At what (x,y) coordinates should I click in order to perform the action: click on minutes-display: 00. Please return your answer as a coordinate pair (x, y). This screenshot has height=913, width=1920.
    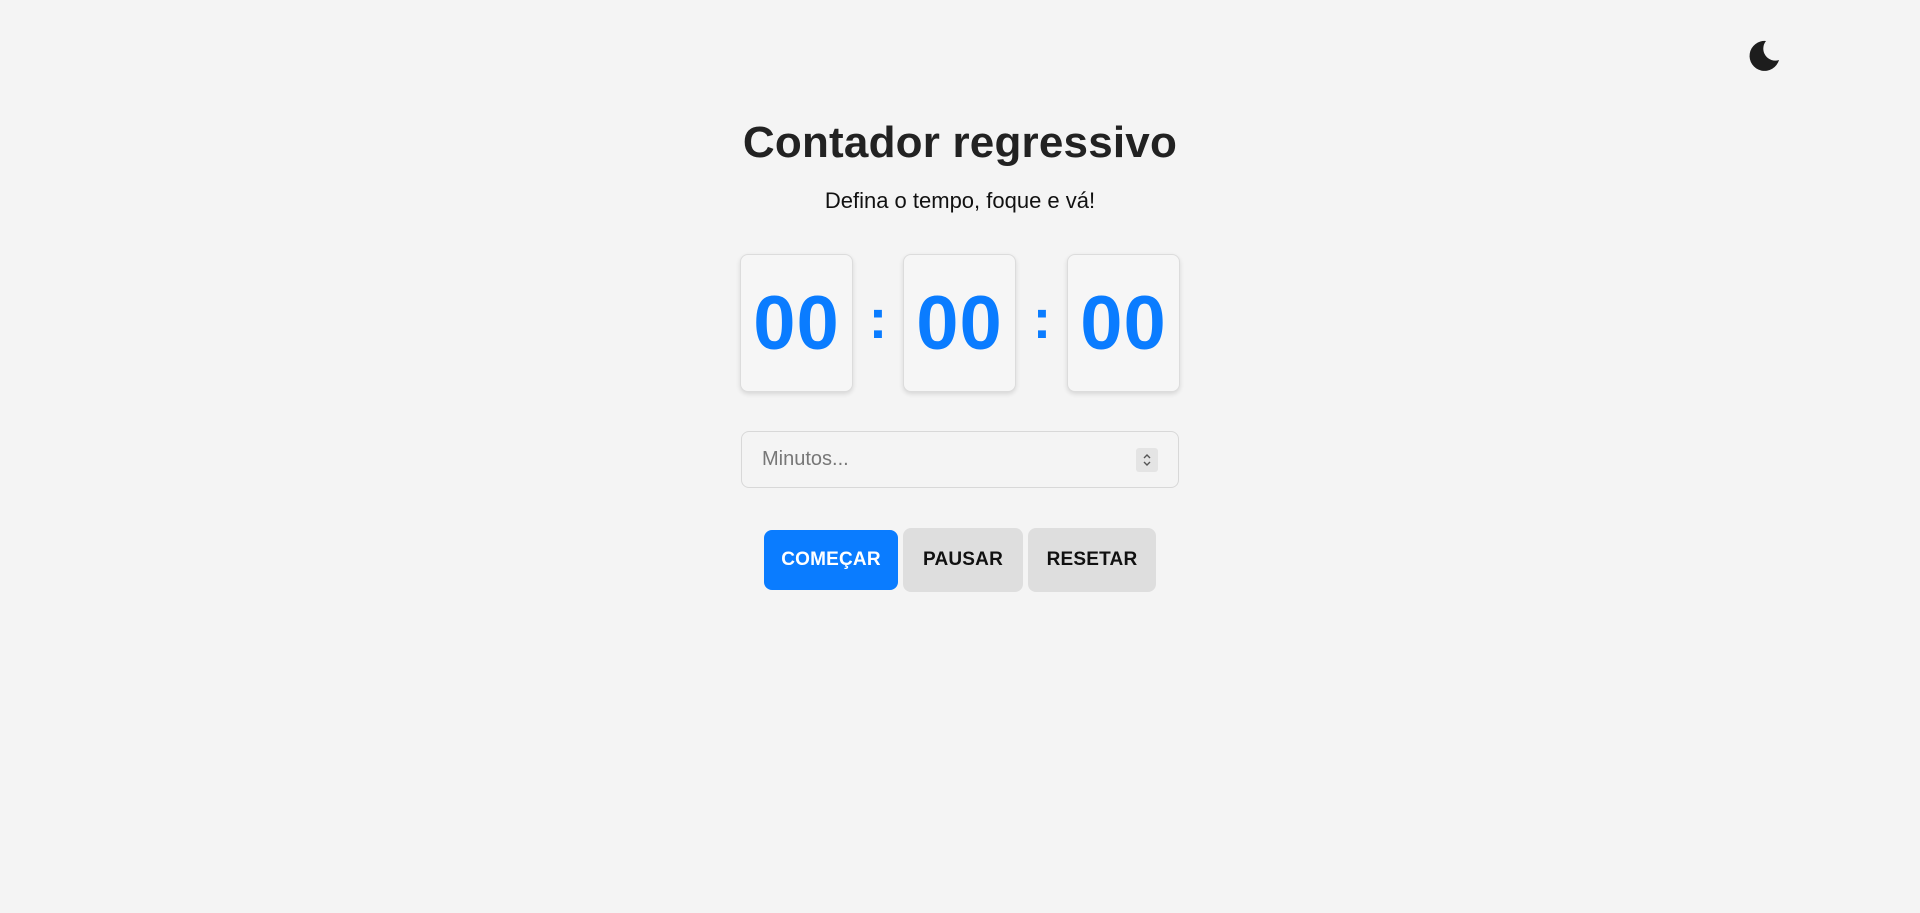
    Looking at the image, I should click on (959, 323).